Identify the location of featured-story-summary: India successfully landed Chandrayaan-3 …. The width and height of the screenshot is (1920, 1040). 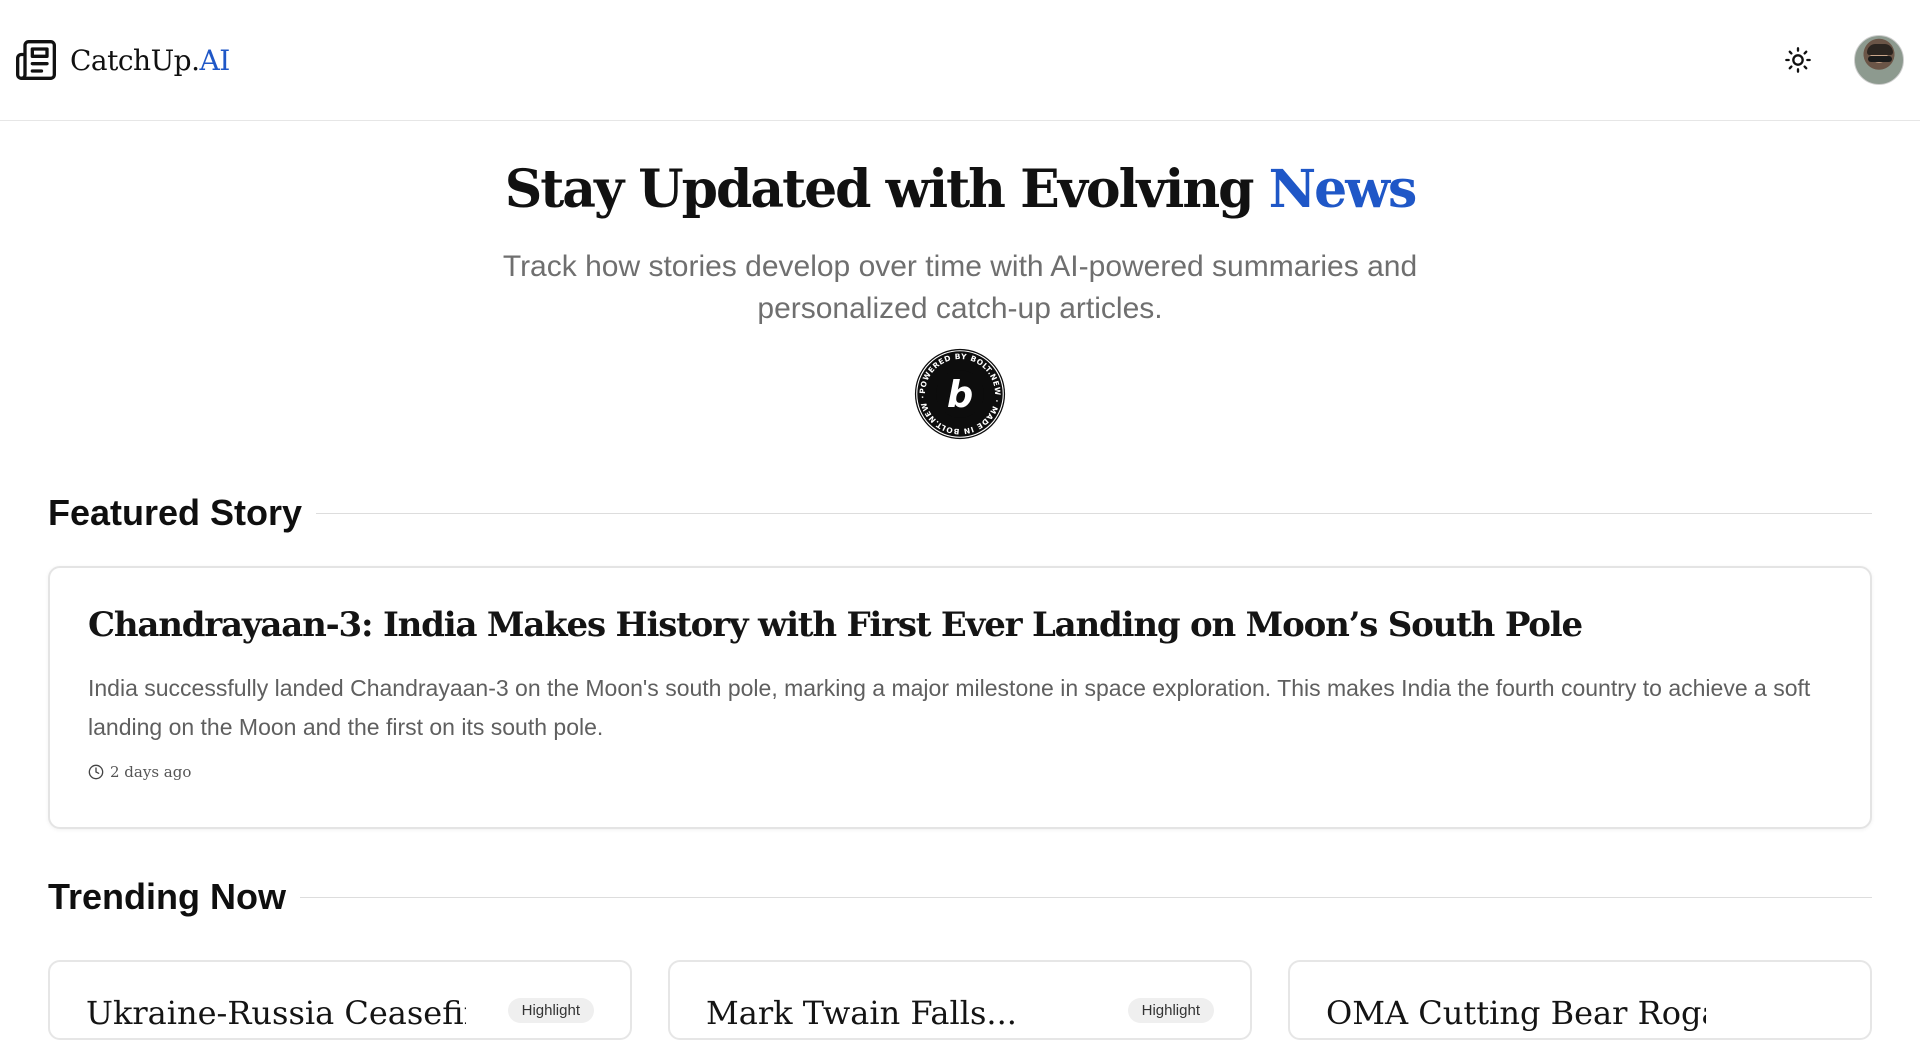
(949, 707).